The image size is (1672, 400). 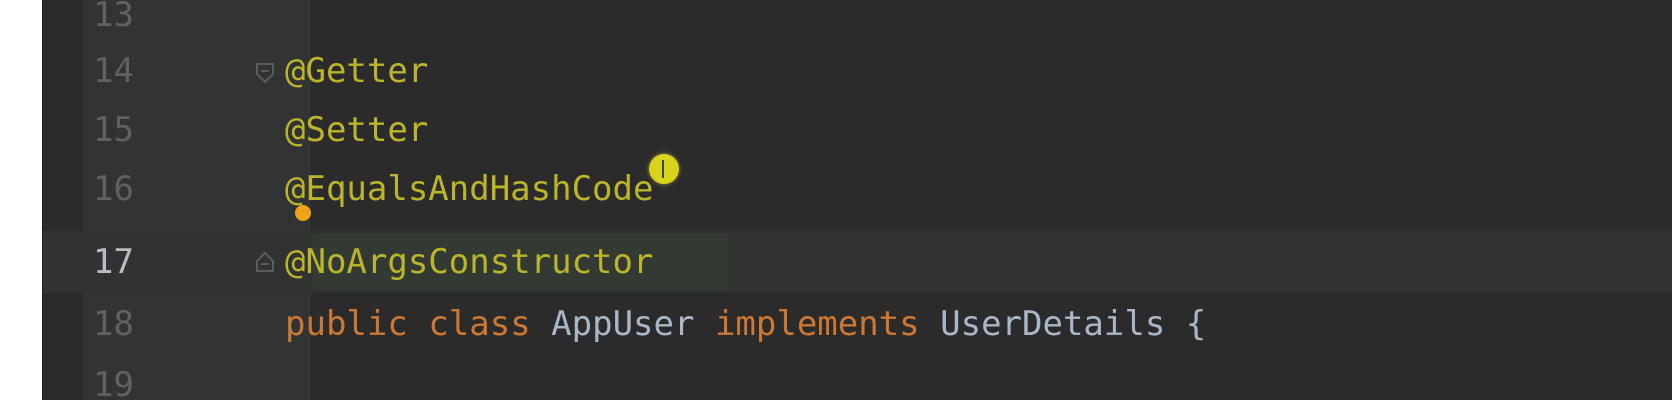 I want to click on open-brace: {, so click(x=1196, y=324).